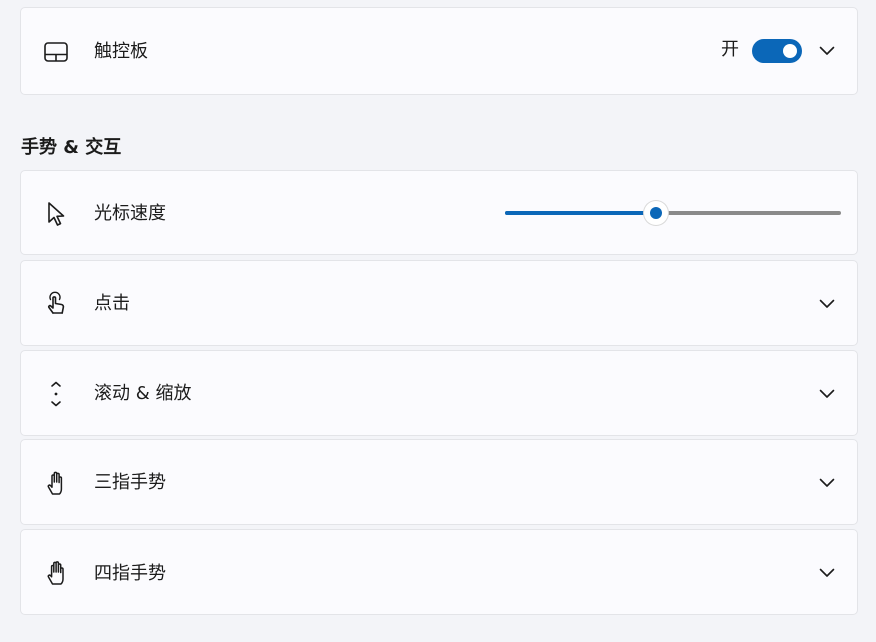 This screenshot has height=642, width=876. What do you see at coordinates (130, 573) in the screenshot?
I see `four-finger-gestures-label: 四指手势` at bounding box center [130, 573].